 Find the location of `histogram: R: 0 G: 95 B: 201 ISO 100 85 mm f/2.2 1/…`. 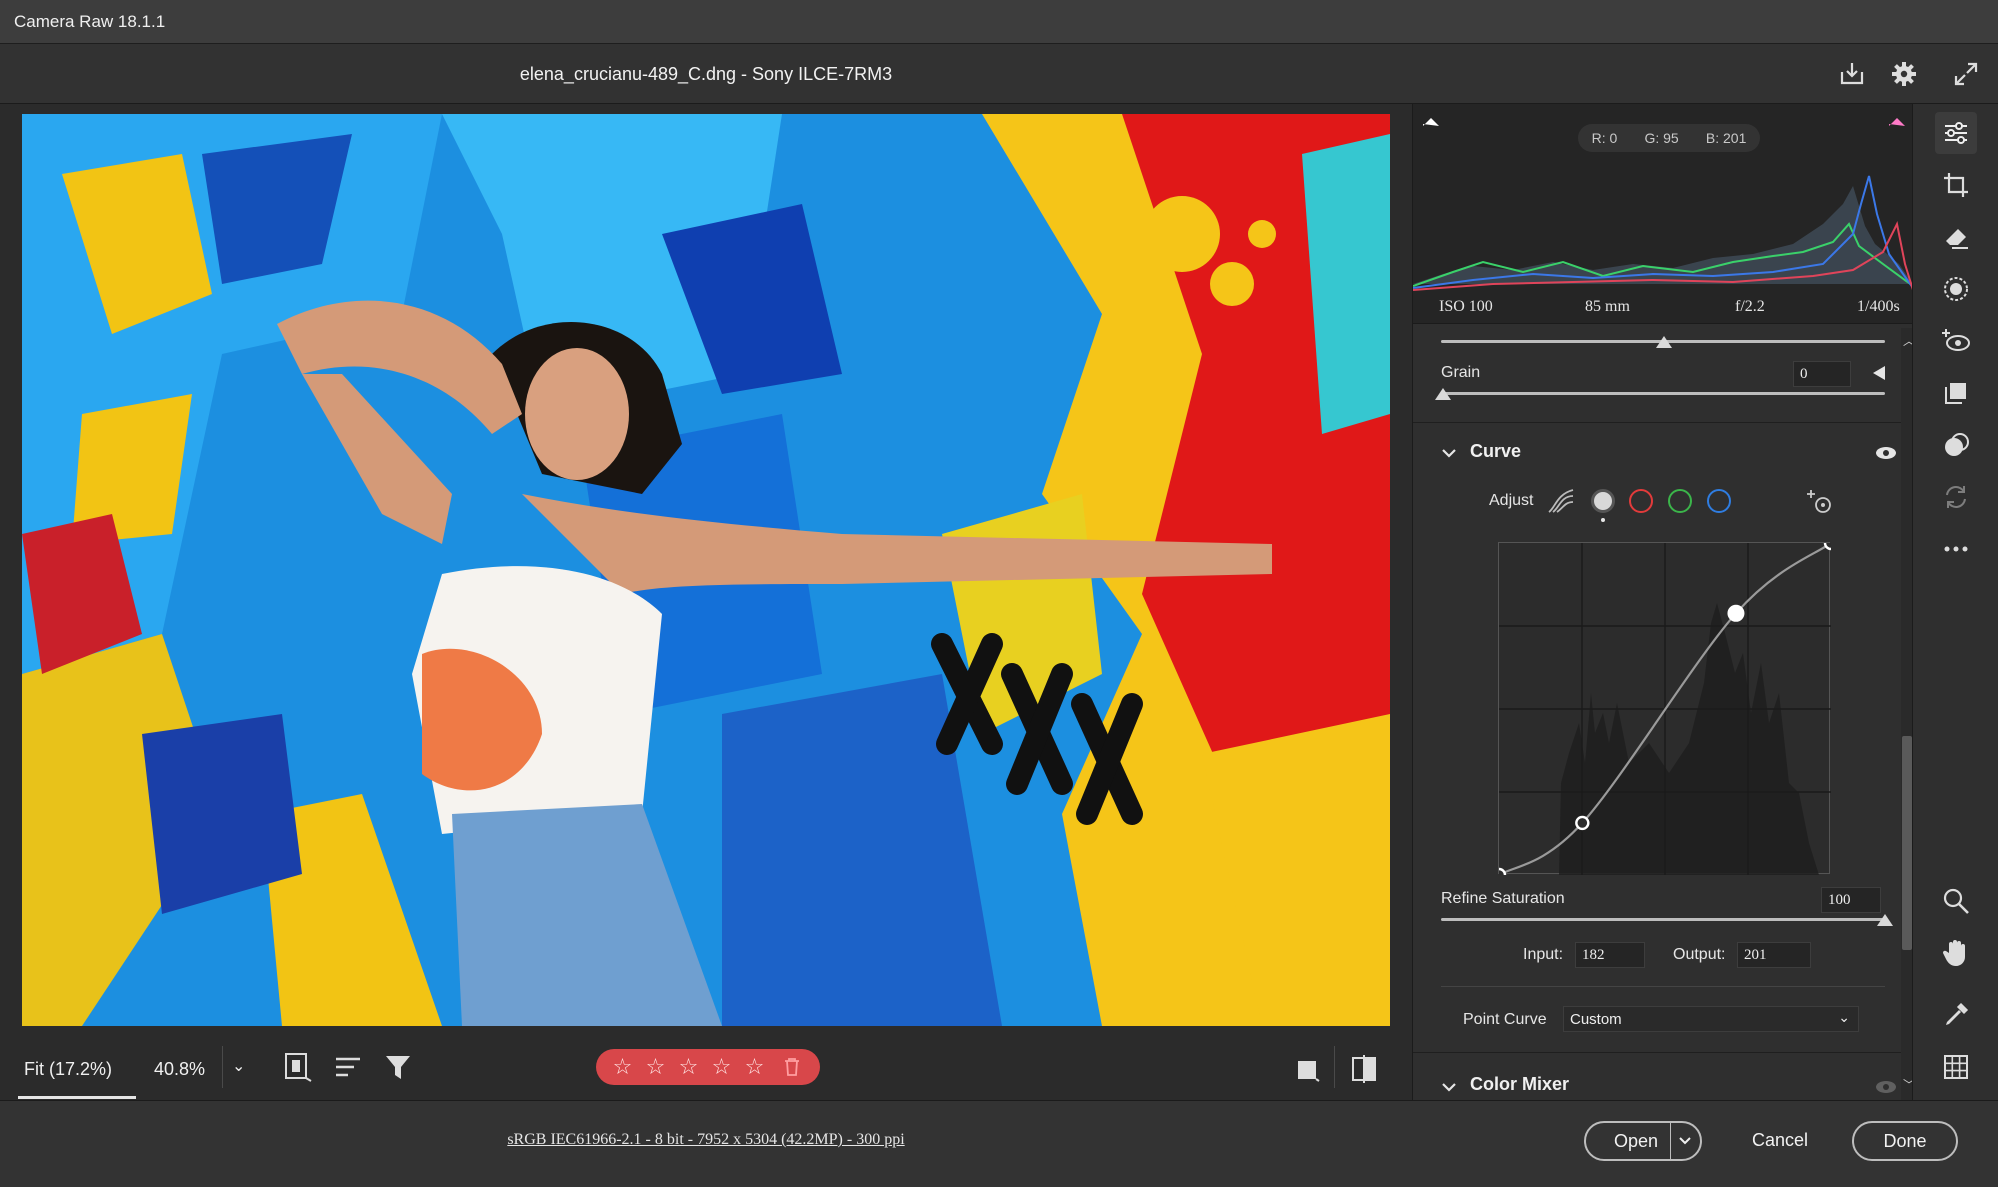

histogram: R: 0 G: 95 B: 201 ISO 100 85 mm f/2.2 1/… is located at coordinates (1663, 214).